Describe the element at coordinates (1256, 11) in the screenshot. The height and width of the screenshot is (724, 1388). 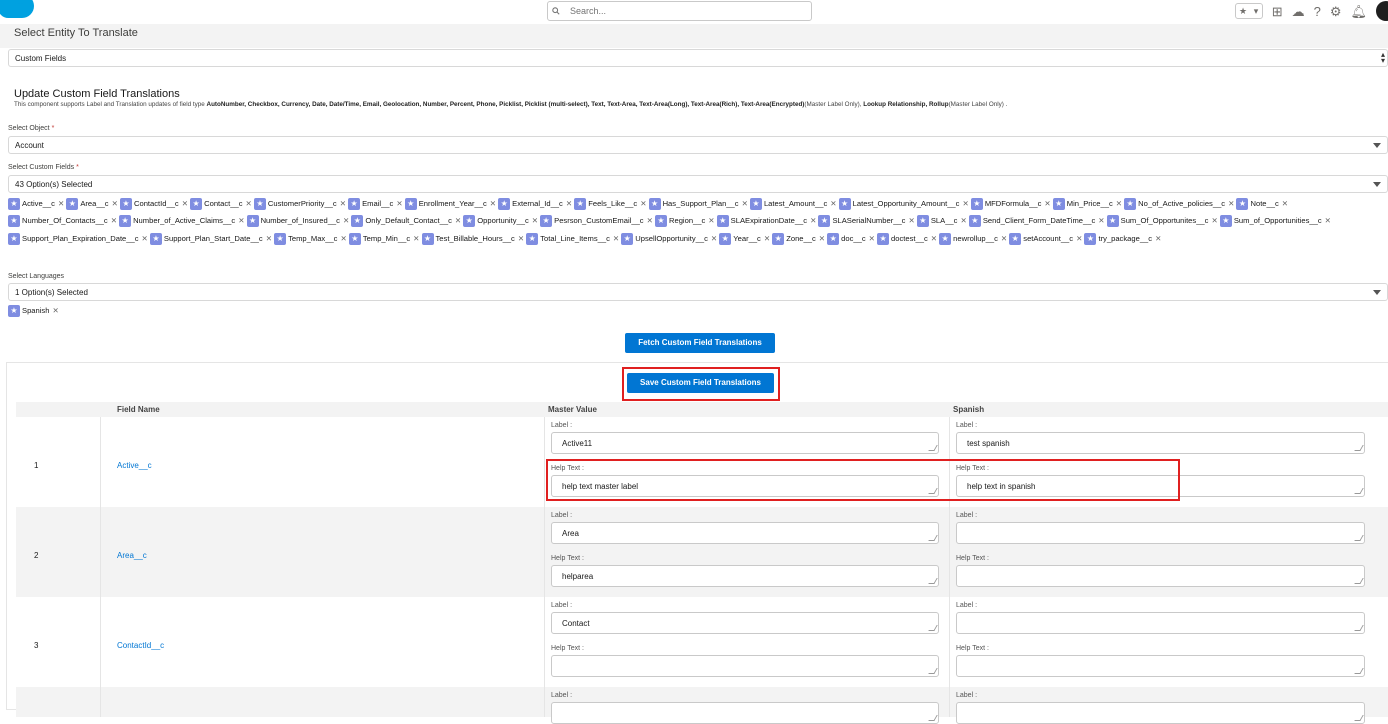
I see `favorites-dropdown-icon: ▾` at that location.